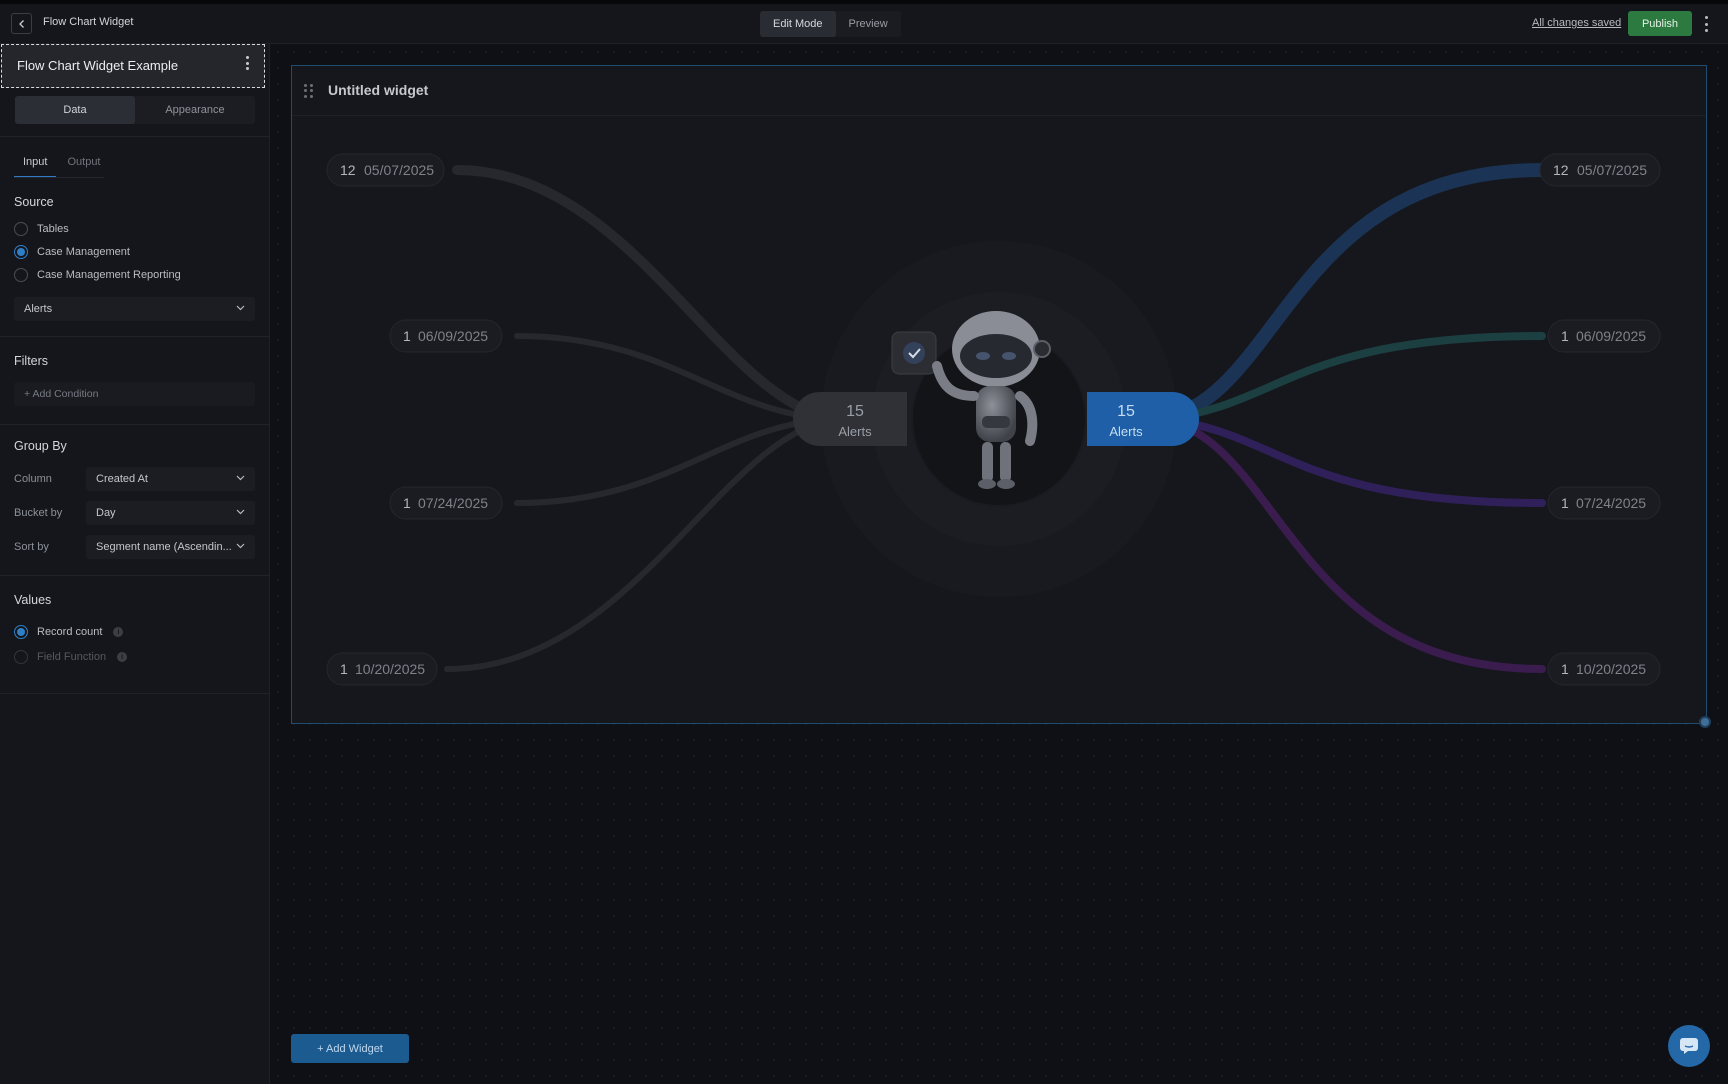 Image resolution: width=1728 pixels, height=1084 pixels. I want to click on dataset-select: Alerts, so click(134, 309).